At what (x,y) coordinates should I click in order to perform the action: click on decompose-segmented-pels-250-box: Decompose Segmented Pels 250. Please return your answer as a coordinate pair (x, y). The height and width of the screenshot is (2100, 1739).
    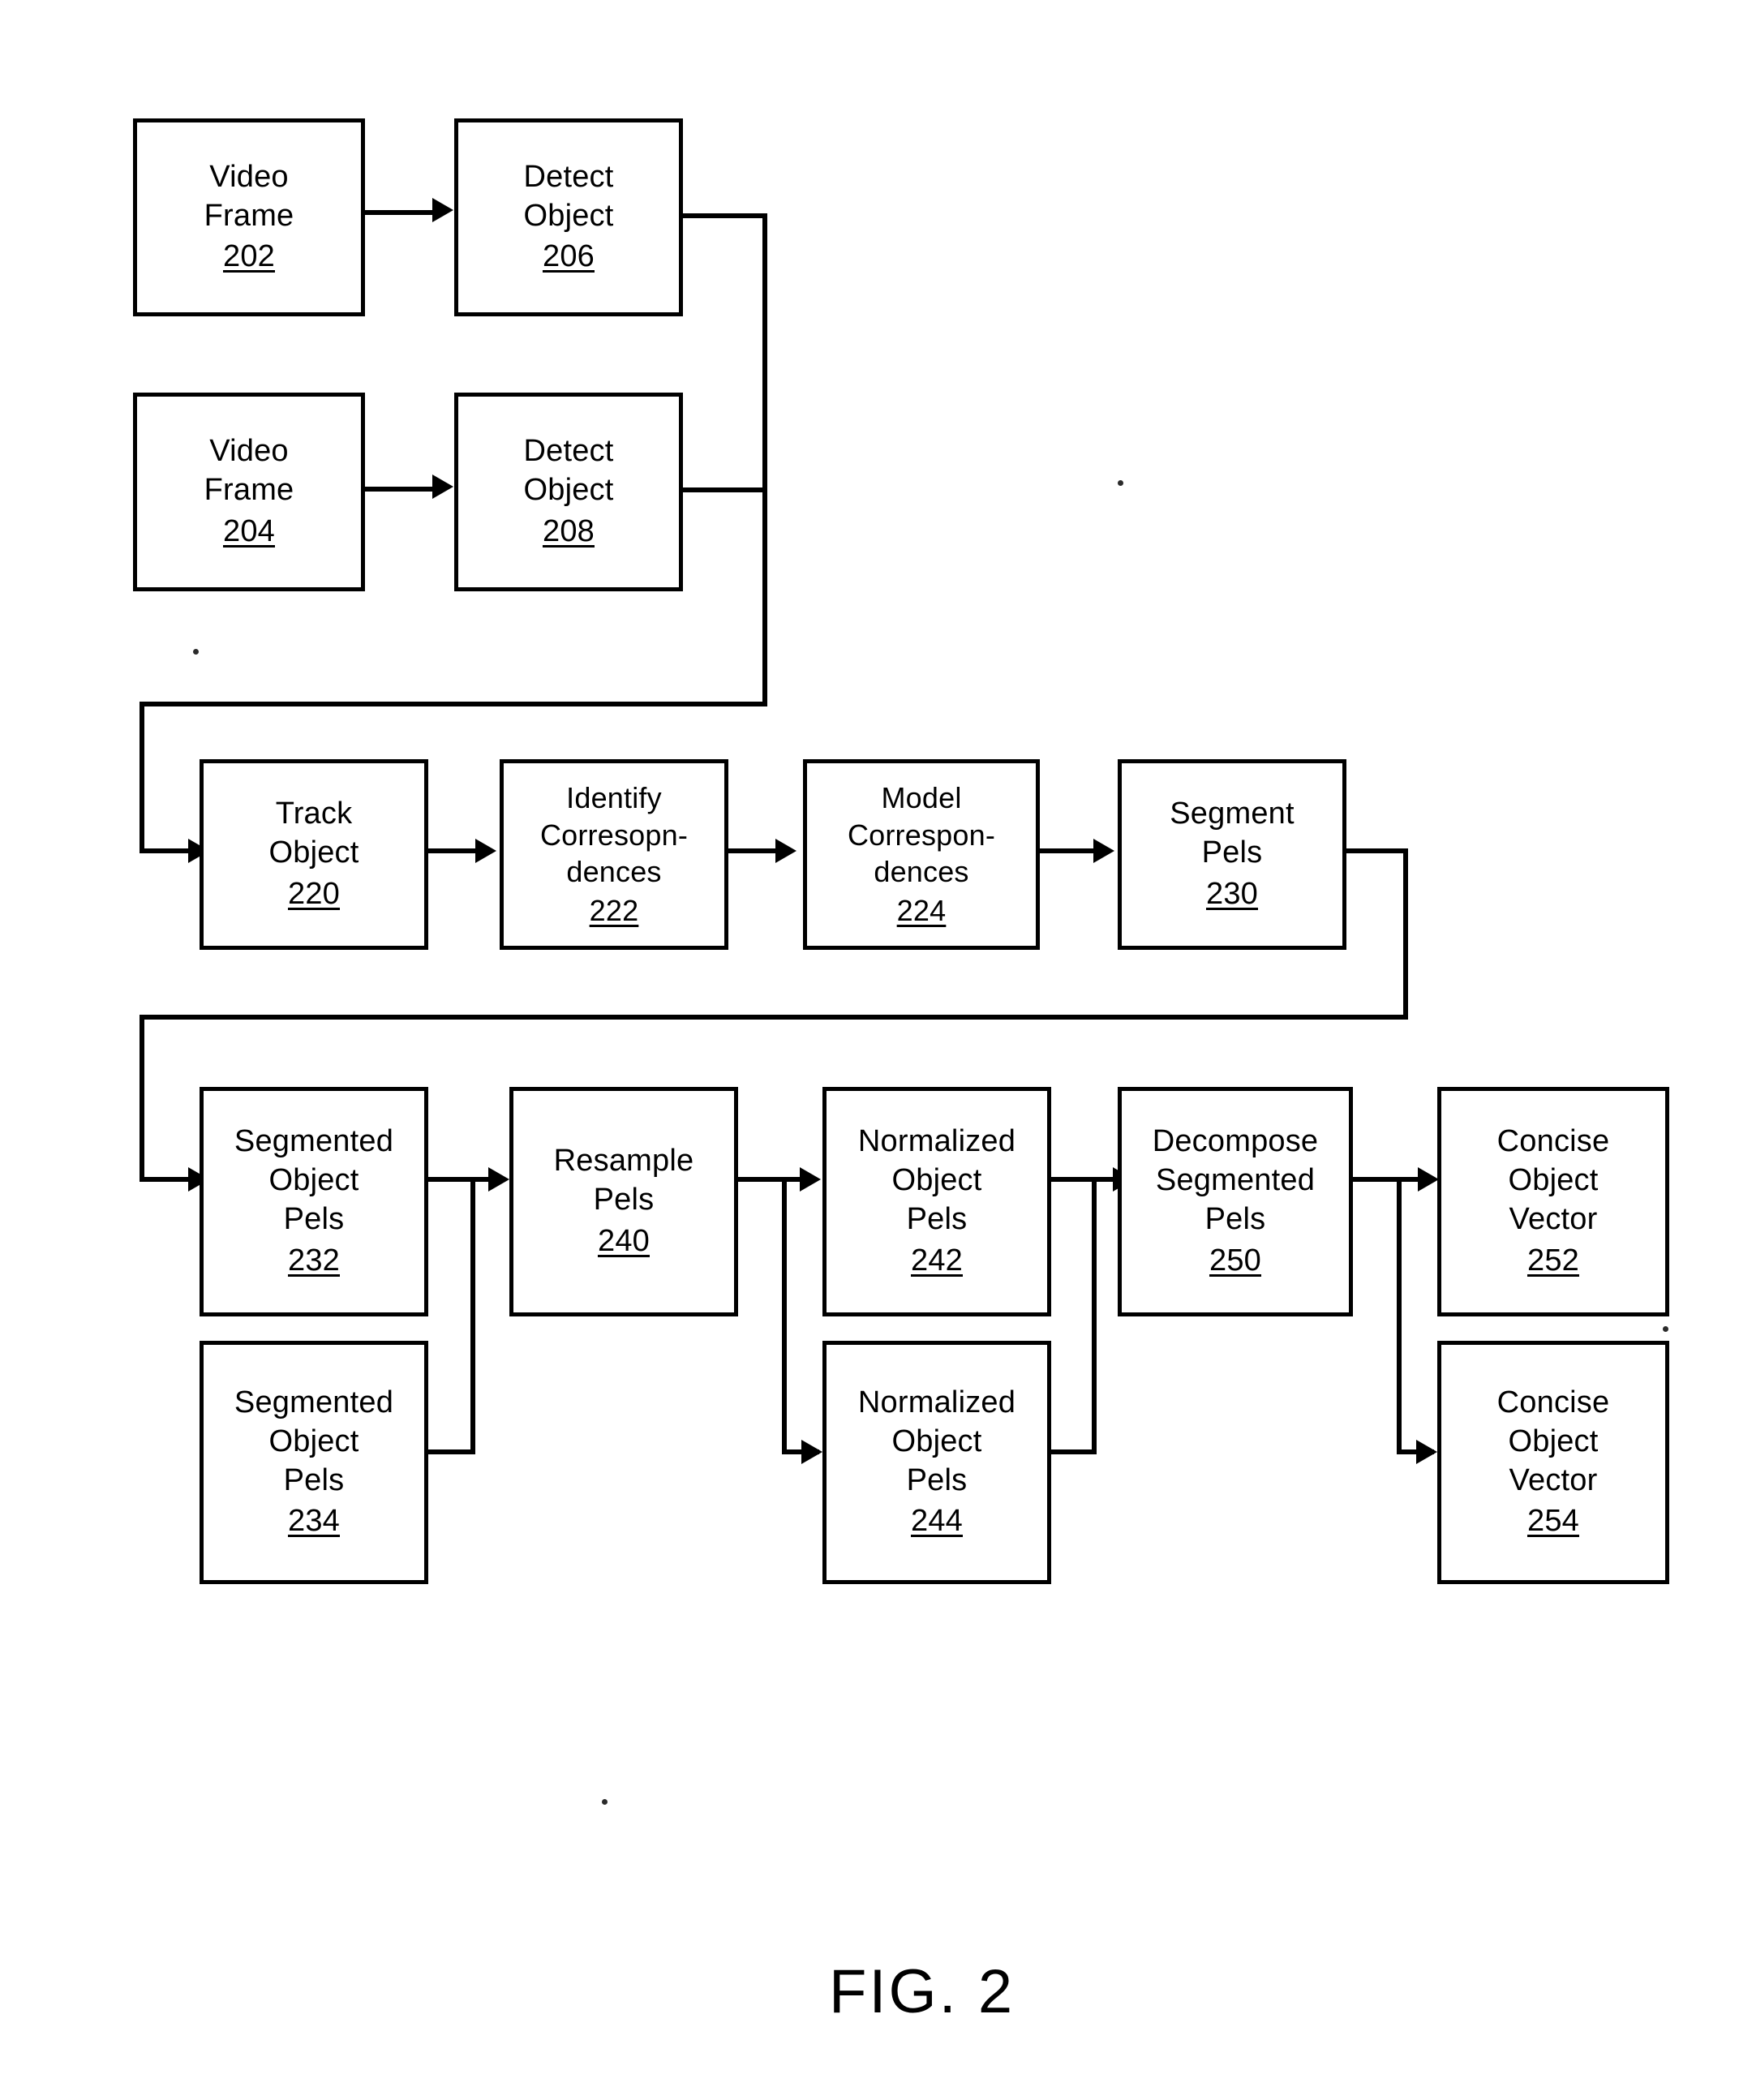
    Looking at the image, I should click on (1235, 1201).